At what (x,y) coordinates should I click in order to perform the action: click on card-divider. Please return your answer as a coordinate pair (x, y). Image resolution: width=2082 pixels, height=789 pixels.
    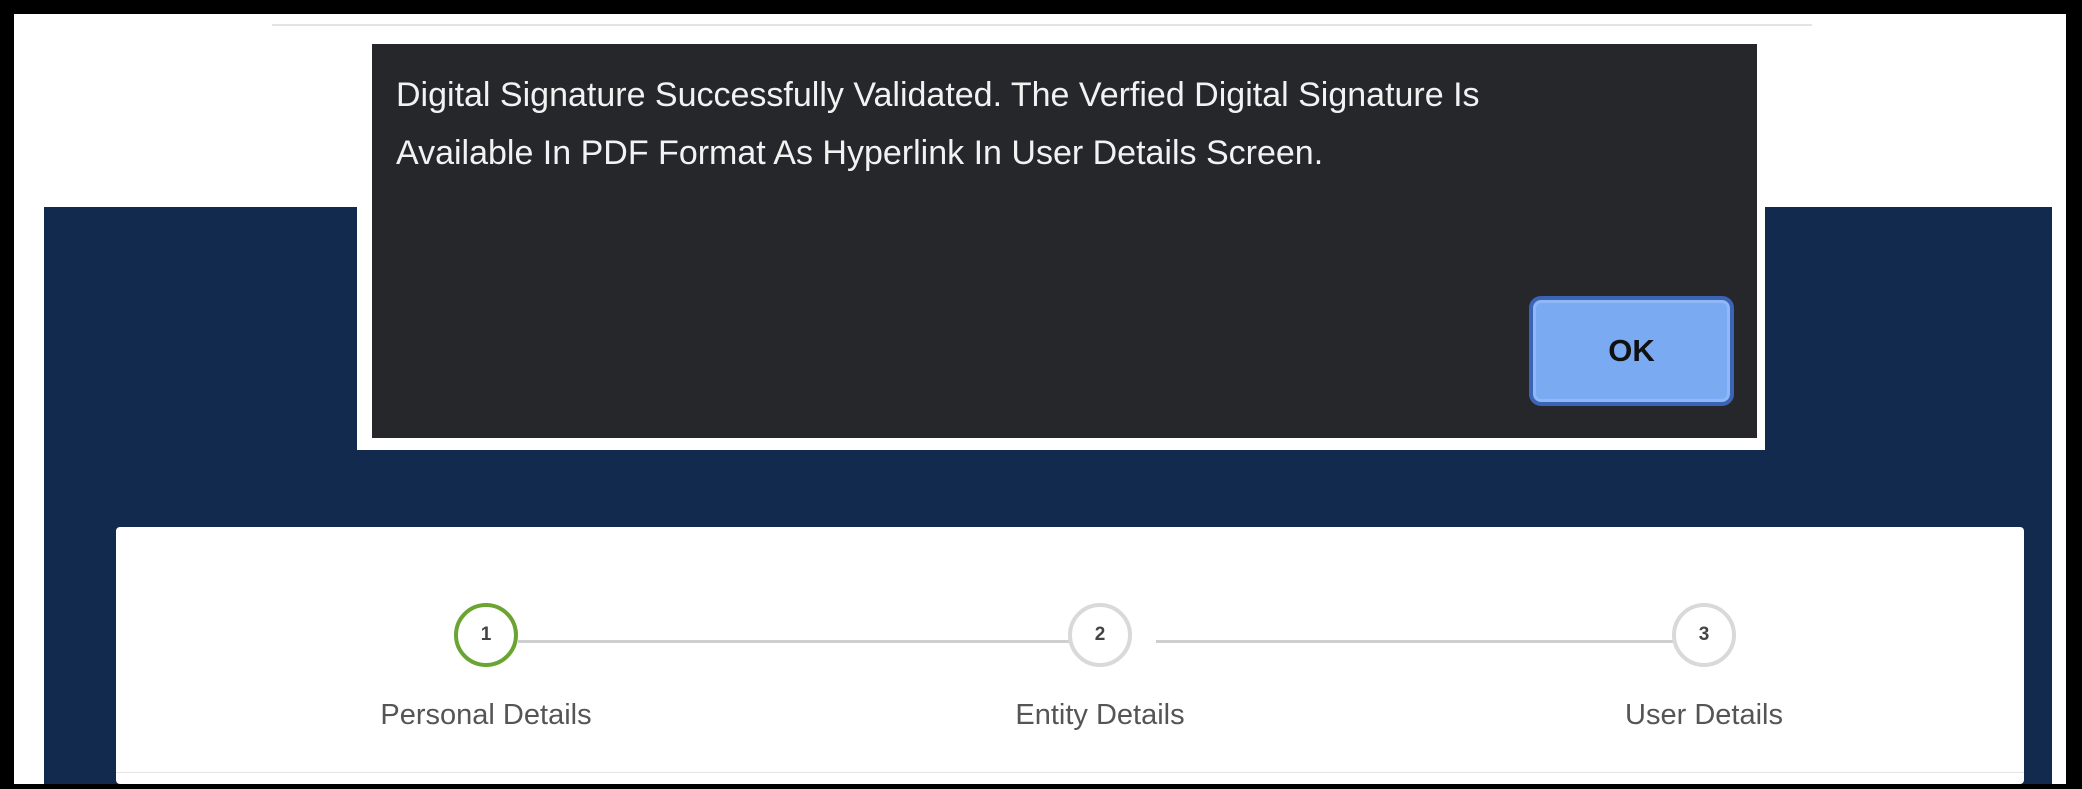
    Looking at the image, I should click on (1070, 772).